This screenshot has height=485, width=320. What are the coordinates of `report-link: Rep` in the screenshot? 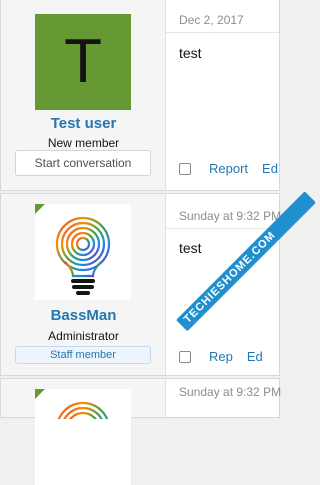 It's located at (221, 356).